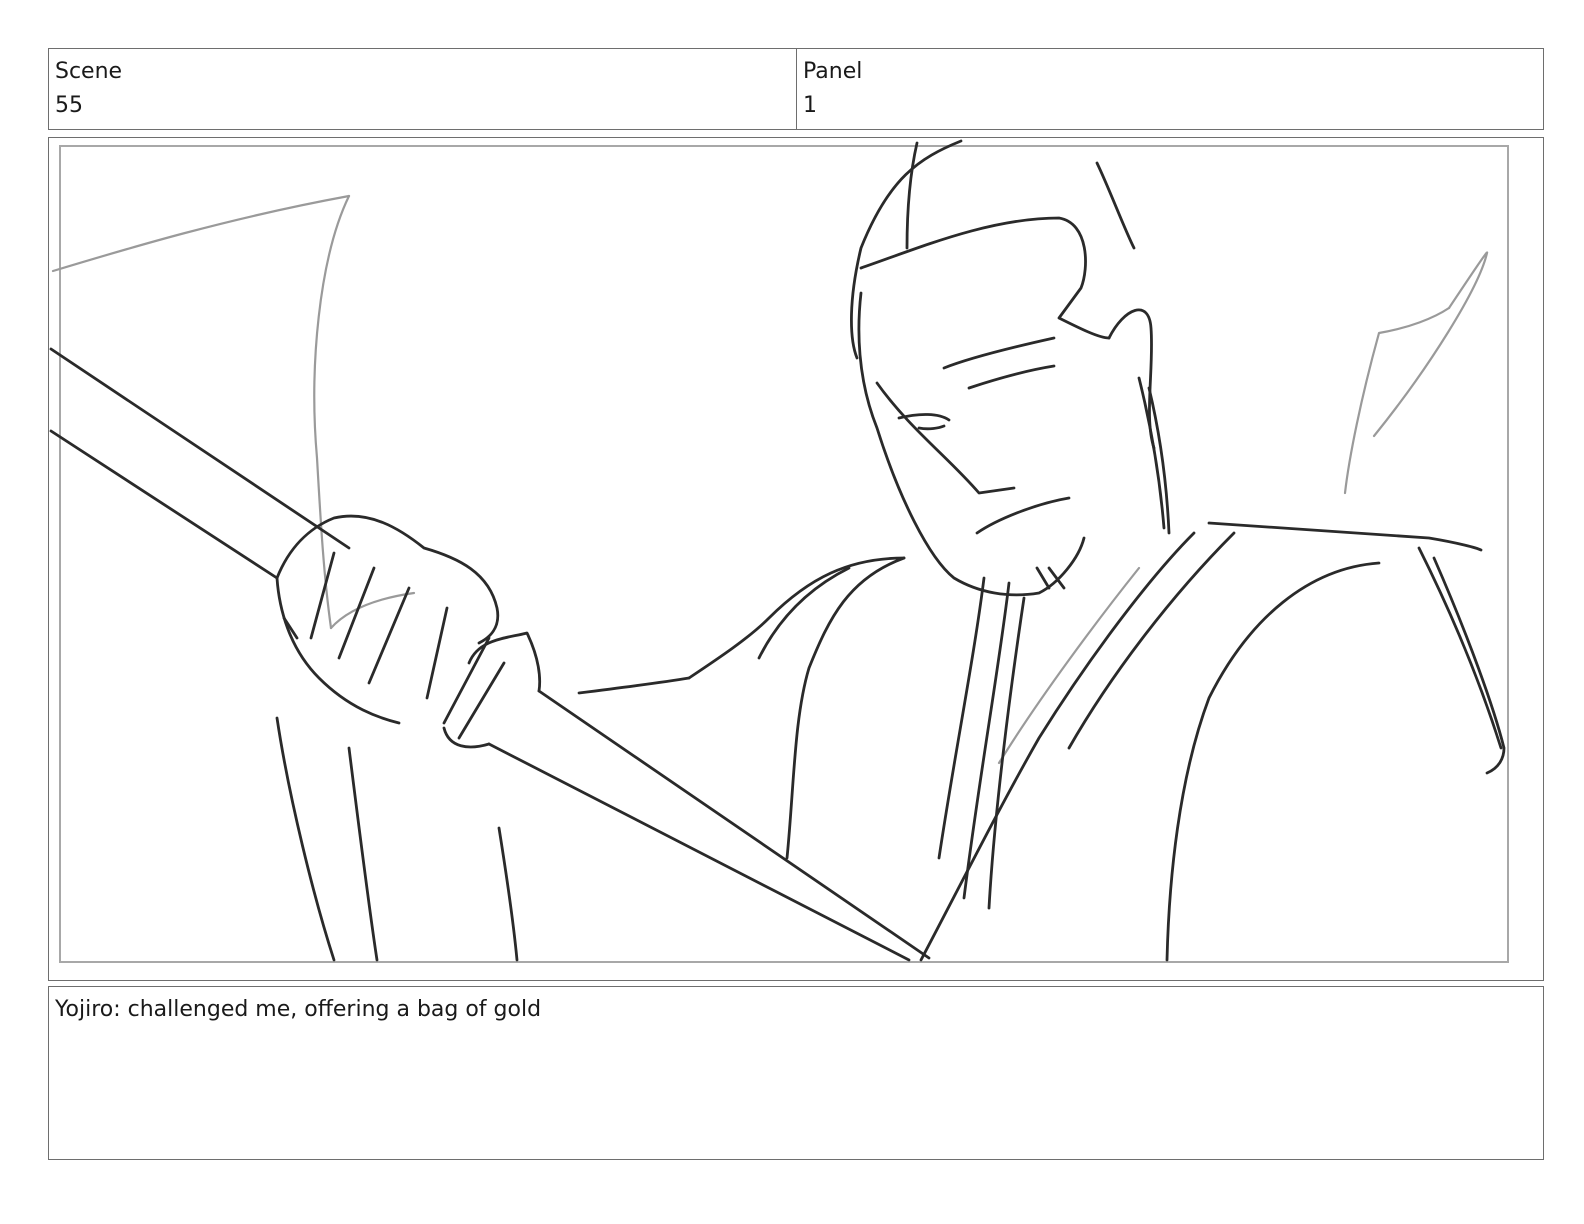 The image size is (1584, 1224). What do you see at coordinates (69, 105) in the screenshot?
I see `scene-number: 55` at bounding box center [69, 105].